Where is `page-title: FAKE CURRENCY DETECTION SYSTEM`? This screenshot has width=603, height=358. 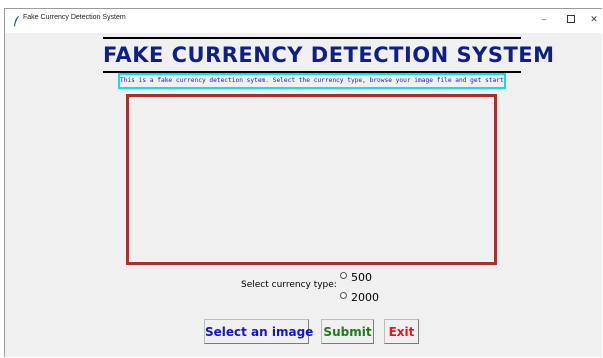 page-title: FAKE CURRENCY DETECTION SYSTEM is located at coordinates (328, 55).